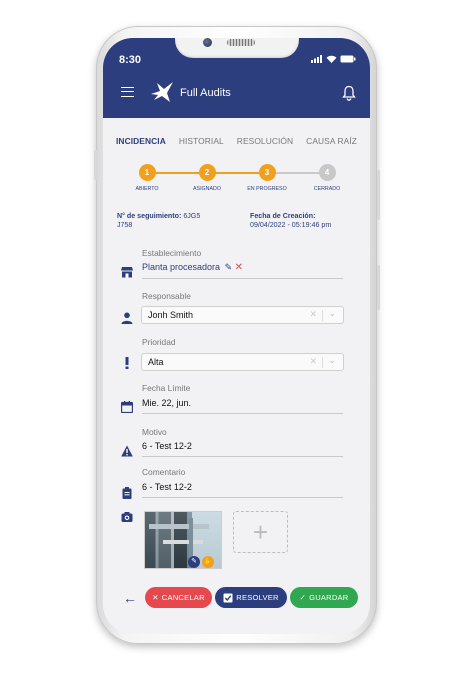 The height and width of the screenshot is (683, 470). I want to click on status-icons, so click(333, 59).